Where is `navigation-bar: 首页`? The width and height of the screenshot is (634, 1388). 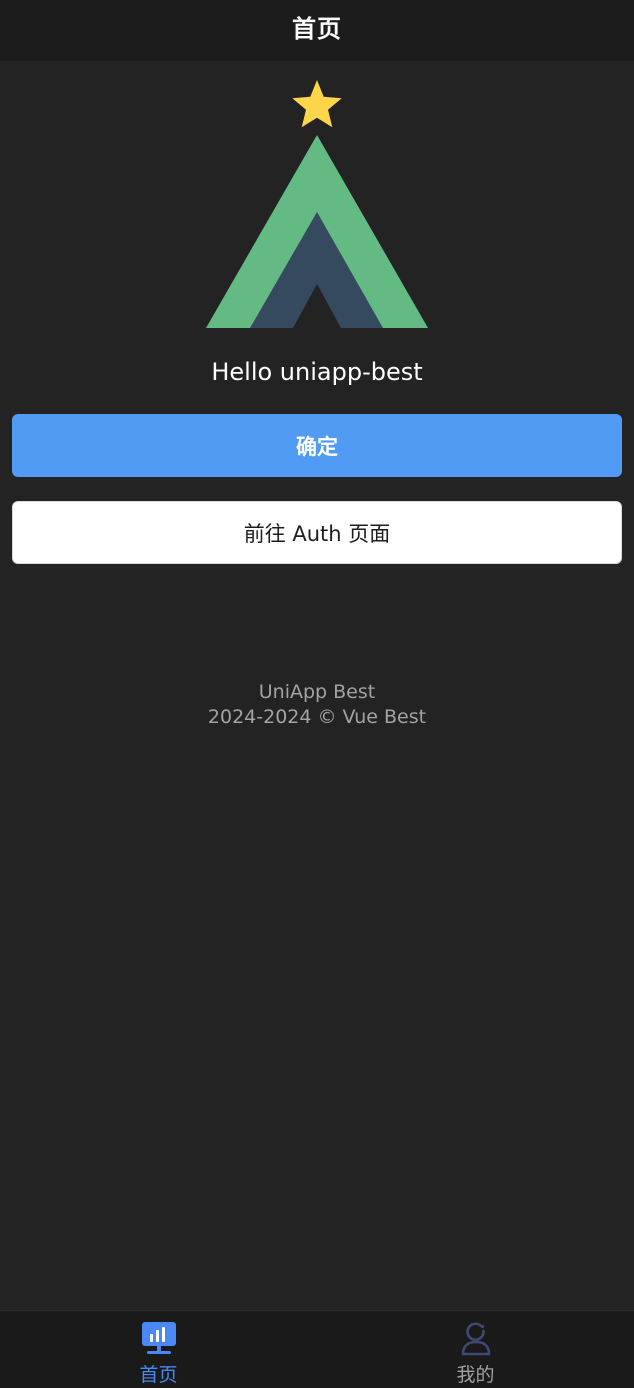 navigation-bar: 首页 is located at coordinates (317, 30).